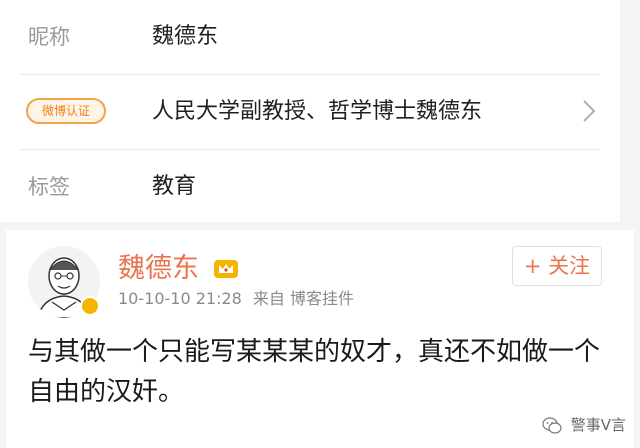 This screenshot has width=640, height=448. I want to click on post-timestamp: 10-10-10 21:28, so click(180, 298).